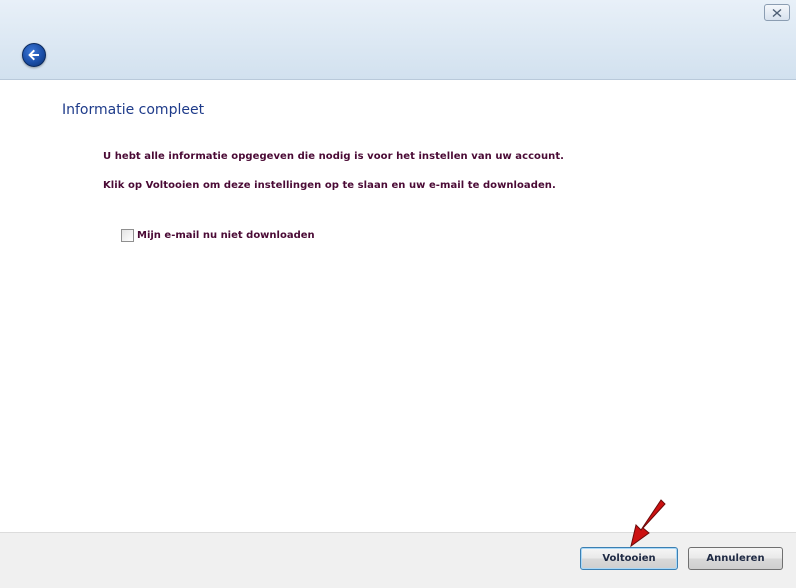 This screenshot has height=588, width=796. I want to click on finish-button: Voltooien, so click(629, 558).